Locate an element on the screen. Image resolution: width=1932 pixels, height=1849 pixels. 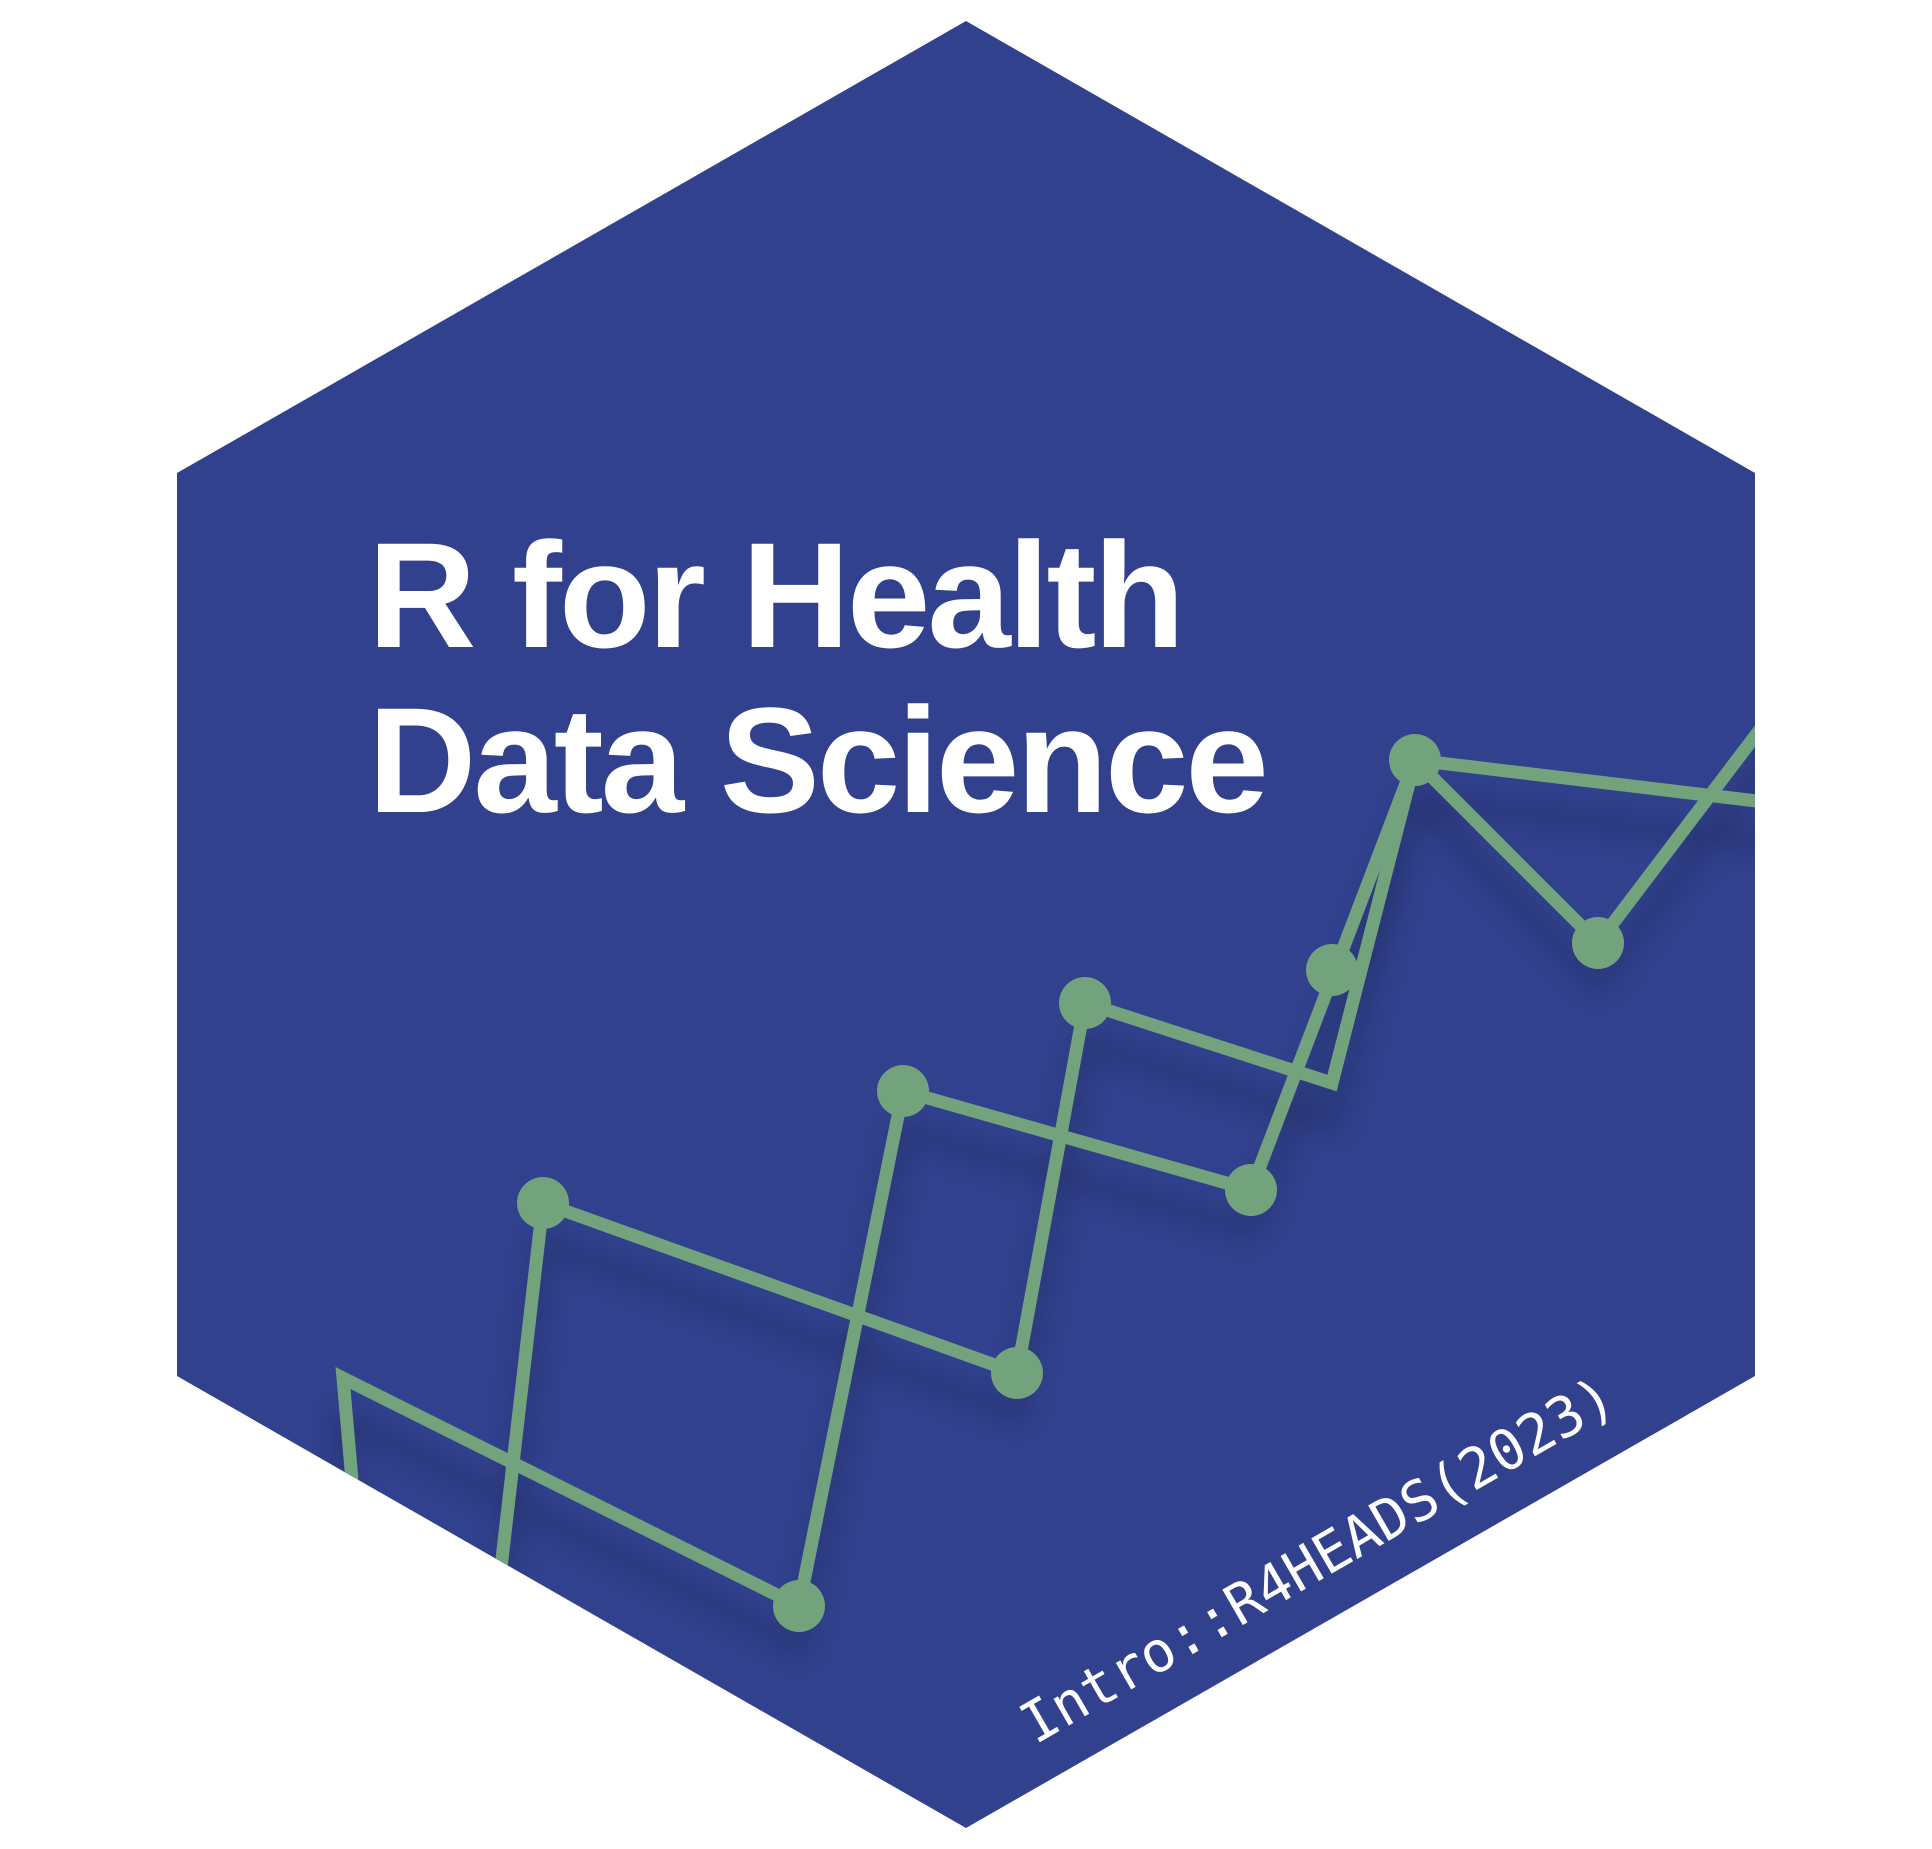
title-line-2: Data Science is located at coordinates (817, 760).